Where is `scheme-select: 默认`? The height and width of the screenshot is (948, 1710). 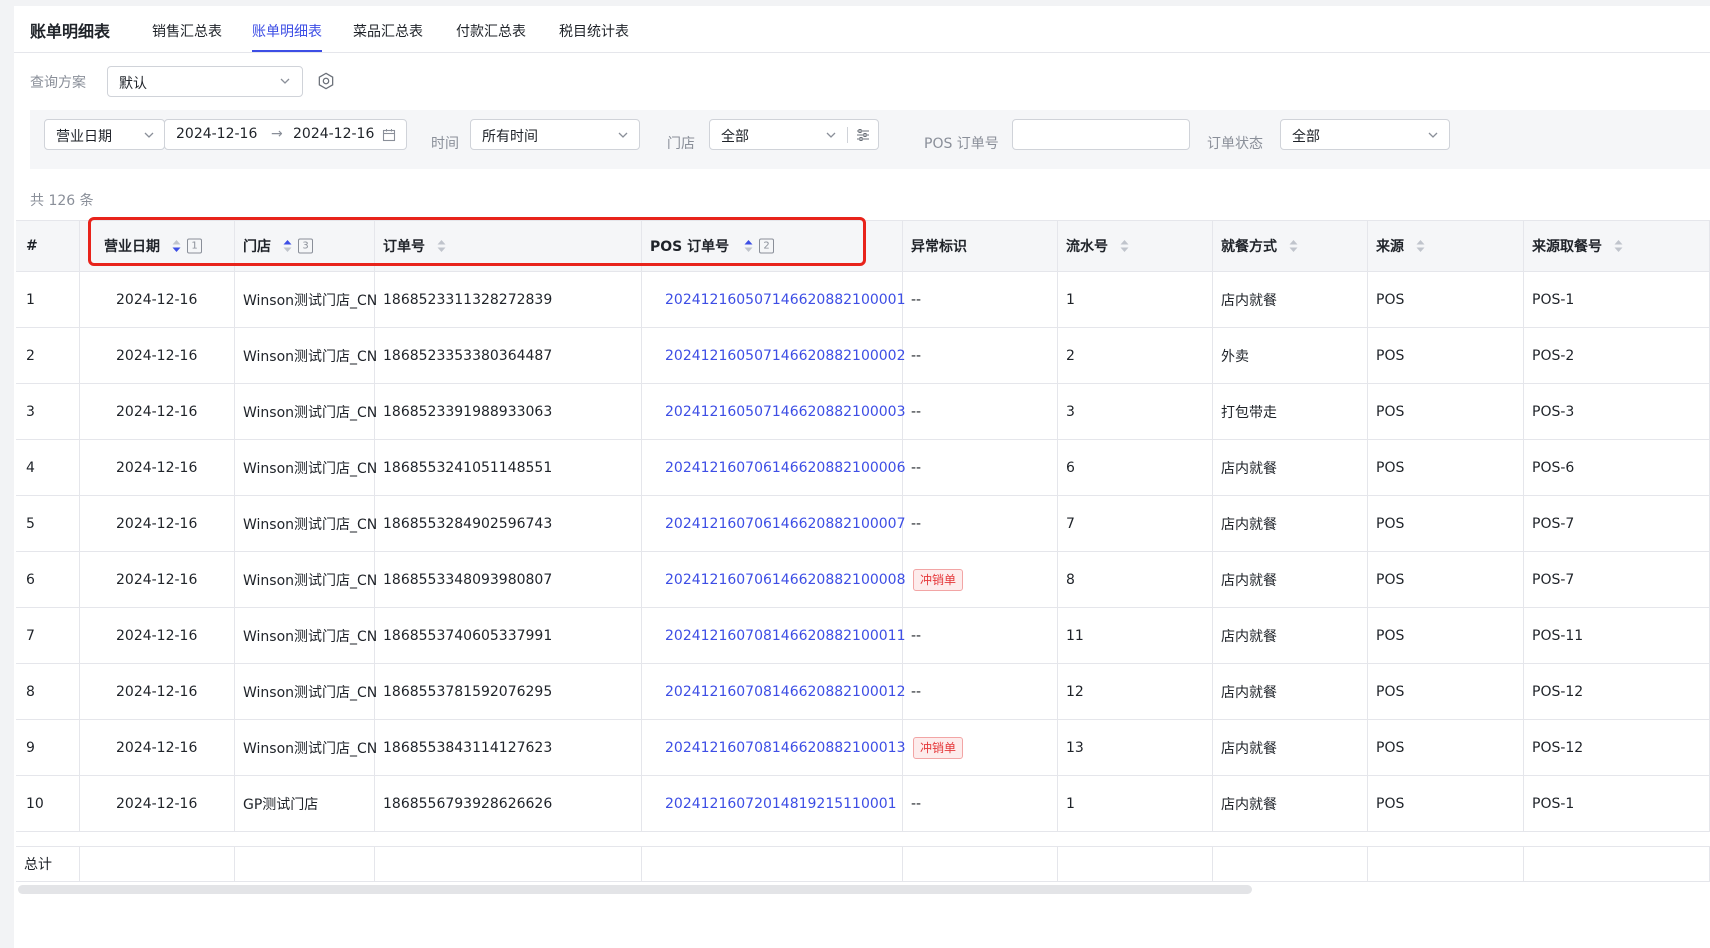 scheme-select: 默认 is located at coordinates (205, 81).